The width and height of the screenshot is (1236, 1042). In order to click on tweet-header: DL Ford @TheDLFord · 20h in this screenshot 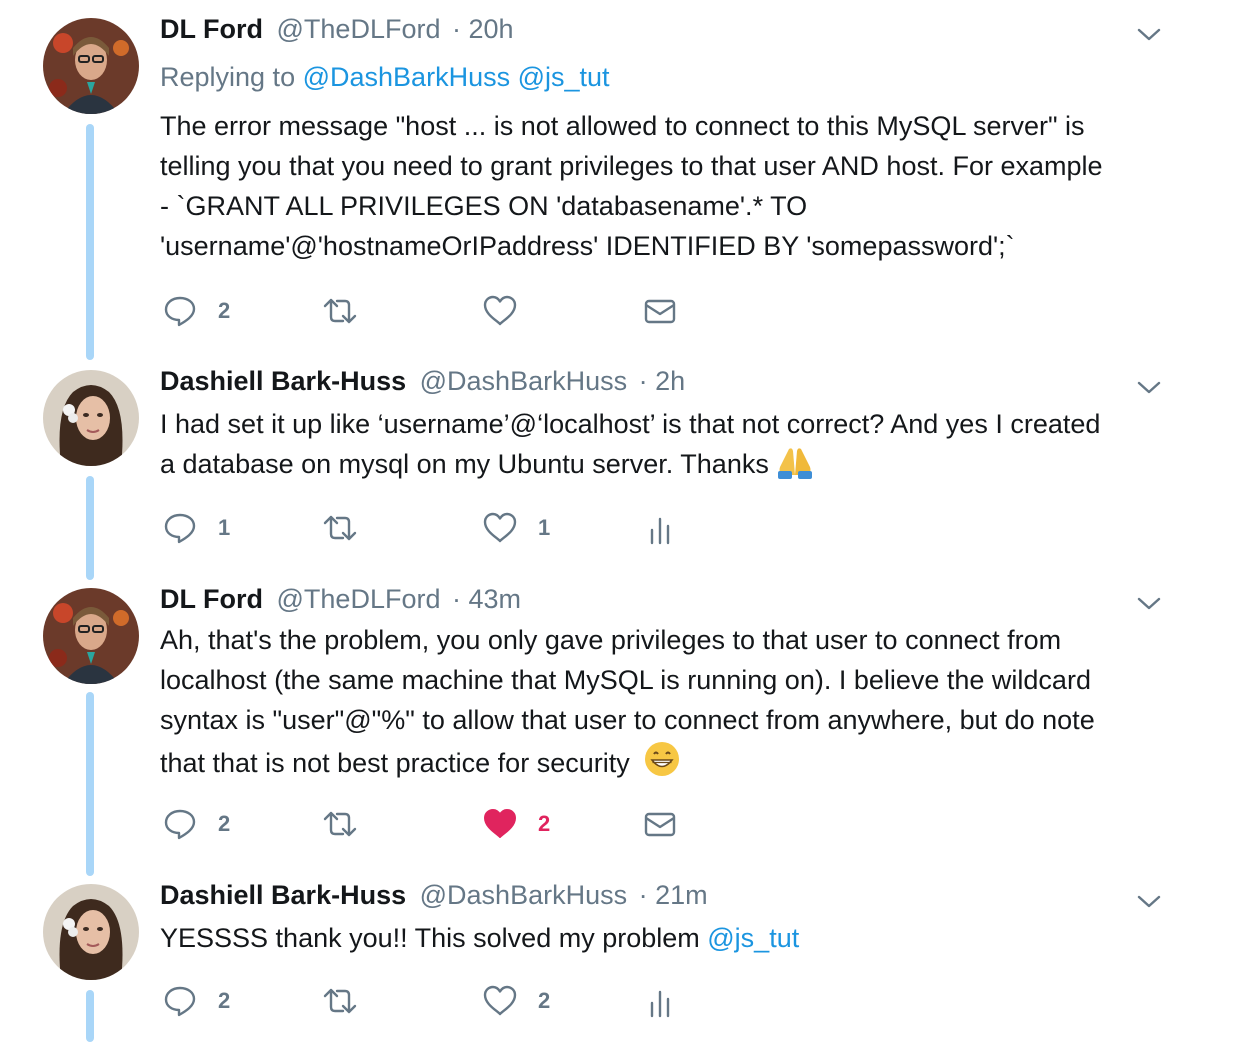, I will do `click(337, 29)`.